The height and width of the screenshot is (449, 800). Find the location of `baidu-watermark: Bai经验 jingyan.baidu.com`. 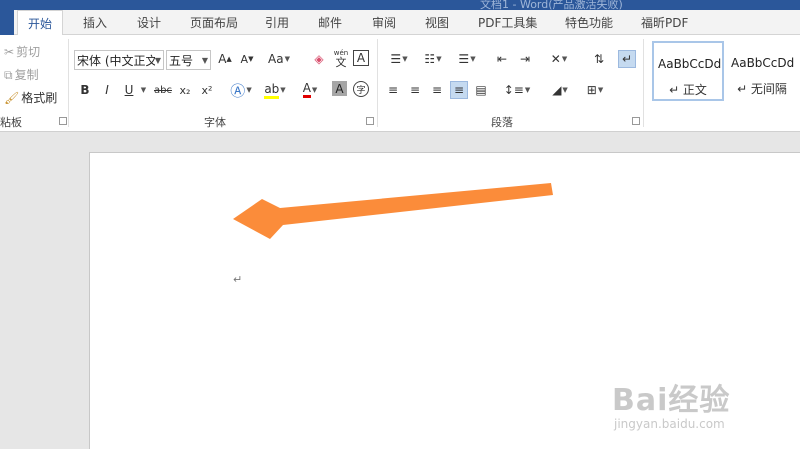

baidu-watermark: Bai经验 jingyan.baidu.com is located at coordinates (671, 403).